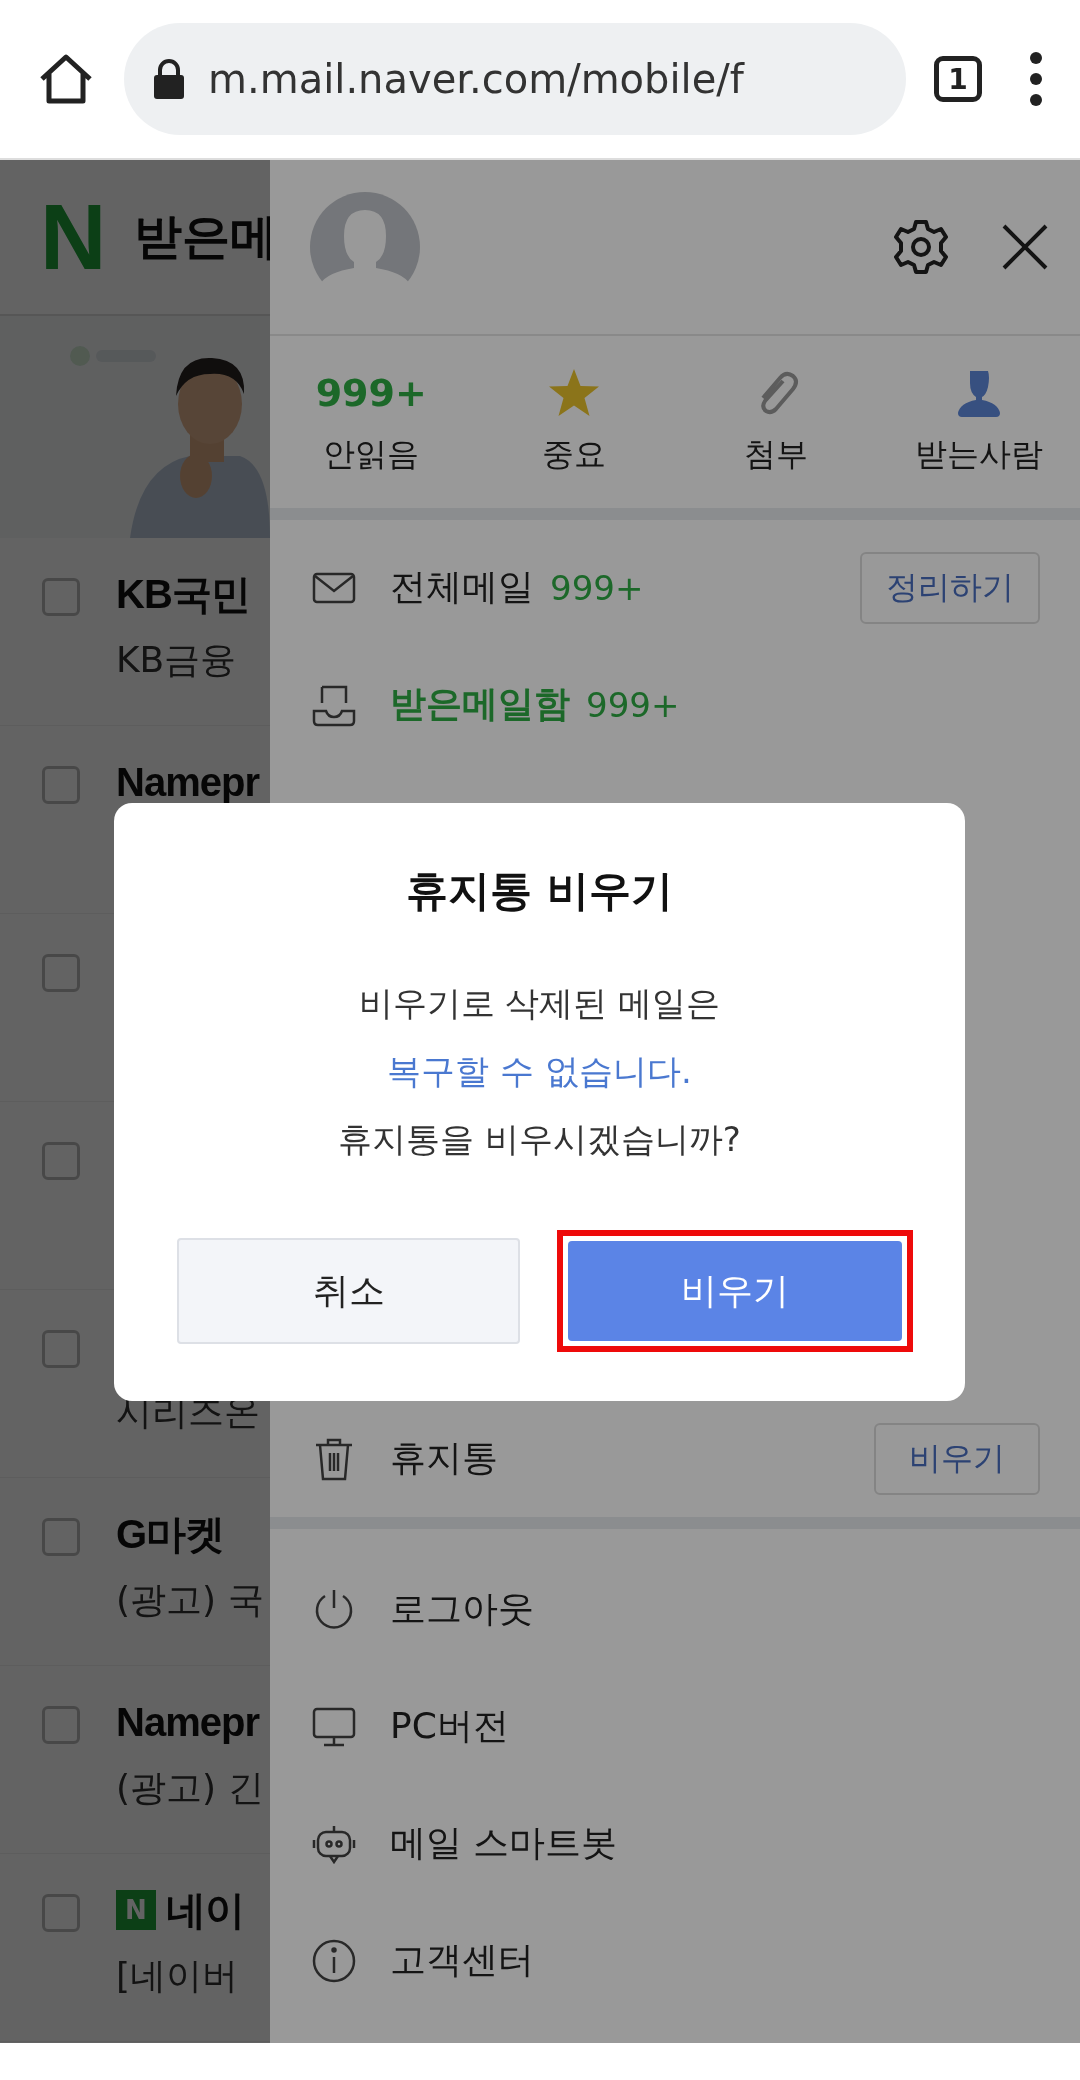 This screenshot has height=2080, width=1080. Describe the element at coordinates (476, 79) in the screenshot. I see `url-text: m.mail.naver.com/mobile/f` at that location.